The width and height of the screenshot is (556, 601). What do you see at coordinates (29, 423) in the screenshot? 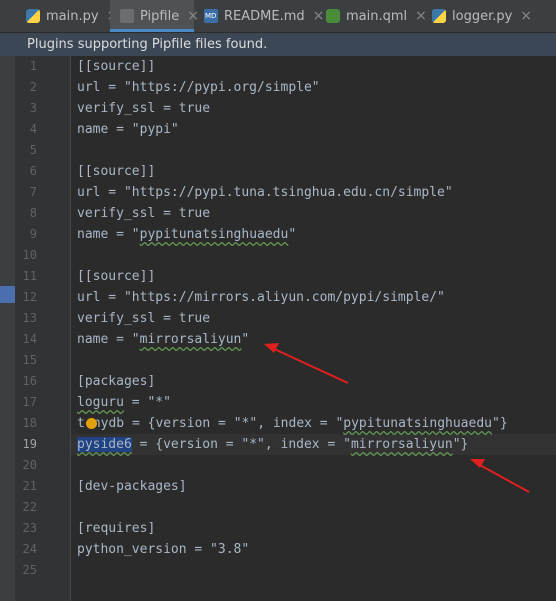
I see `line-number: 18` at bounding box center [29, 423].